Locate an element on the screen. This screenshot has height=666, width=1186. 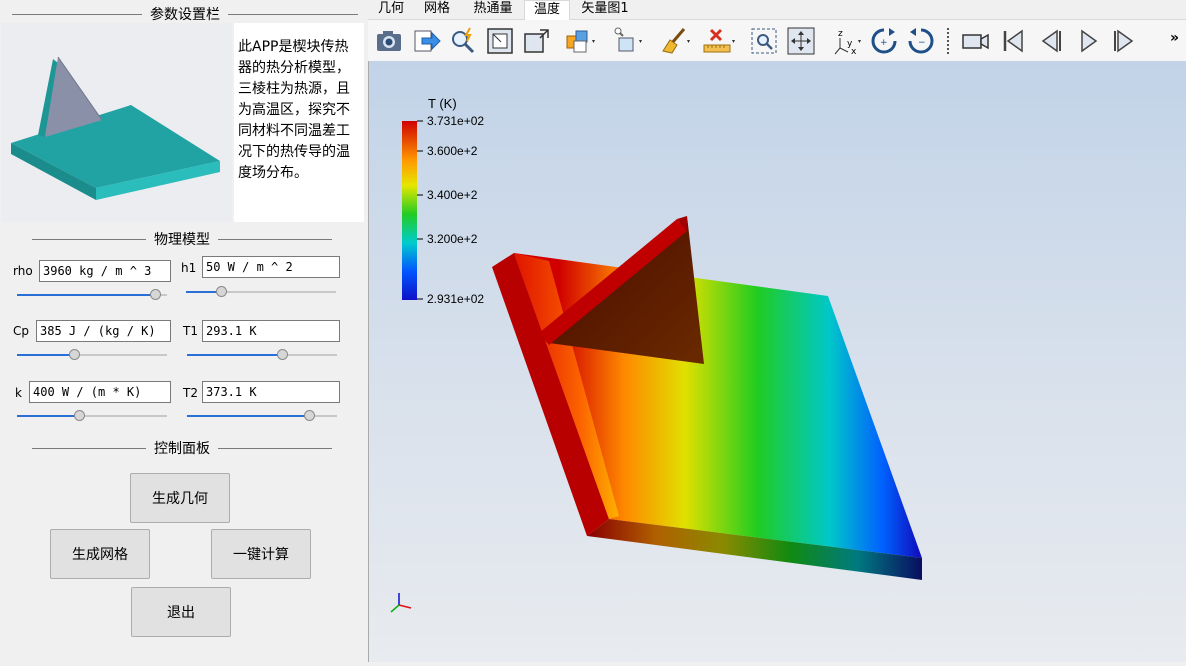
control-section-title: 控制面板 is located at coordinates (182, 448).